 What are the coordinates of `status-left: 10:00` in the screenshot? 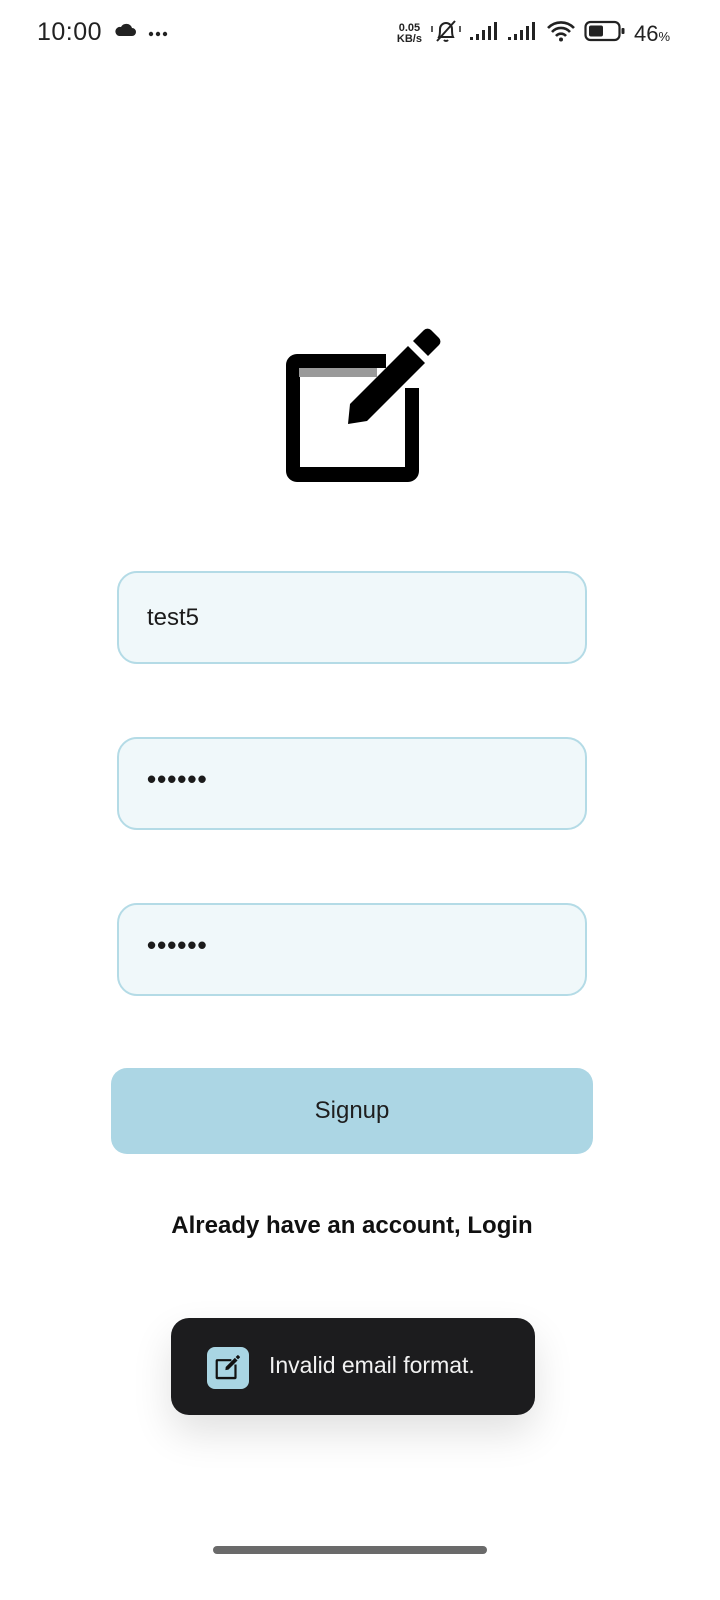 It's located at (102, 32).